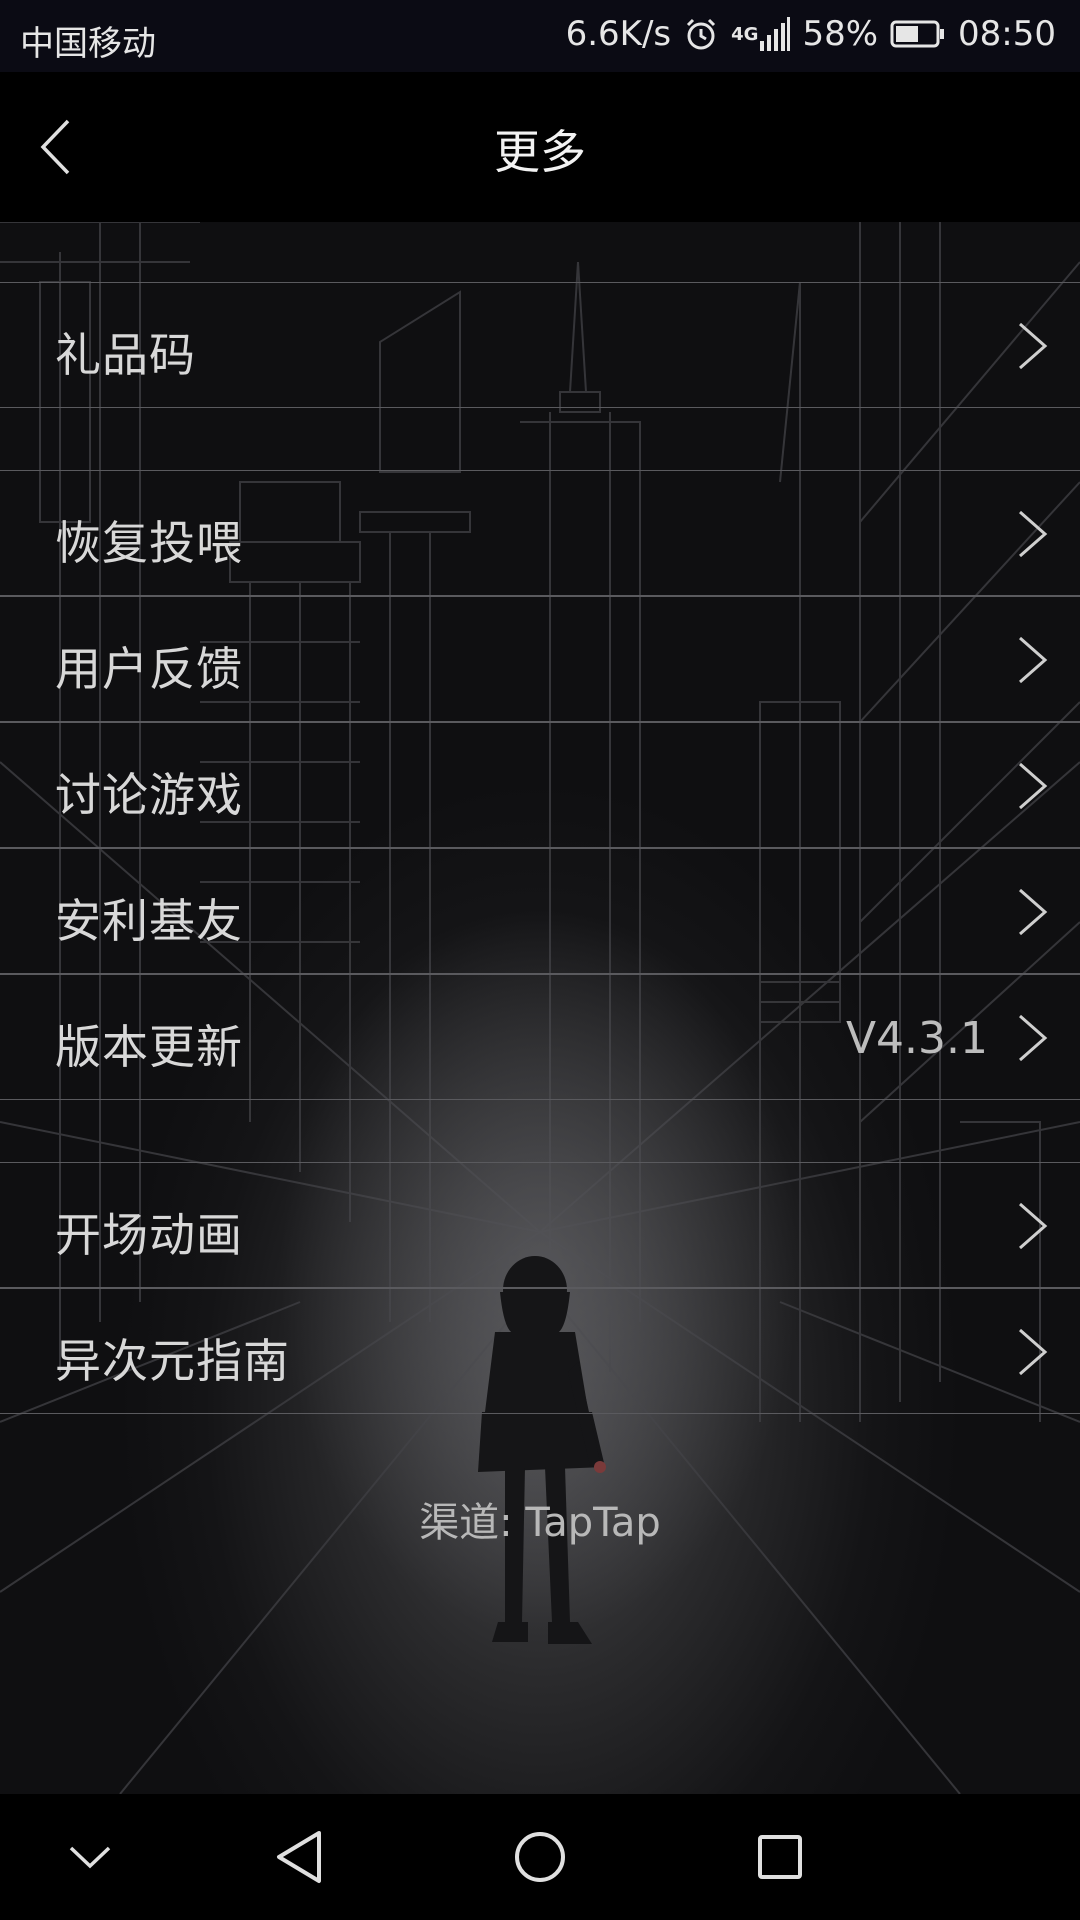 The height and width of the screenshot is (1920, 1080). I want to click on menu-item-label: 异次元指南, so click(172, 1361).